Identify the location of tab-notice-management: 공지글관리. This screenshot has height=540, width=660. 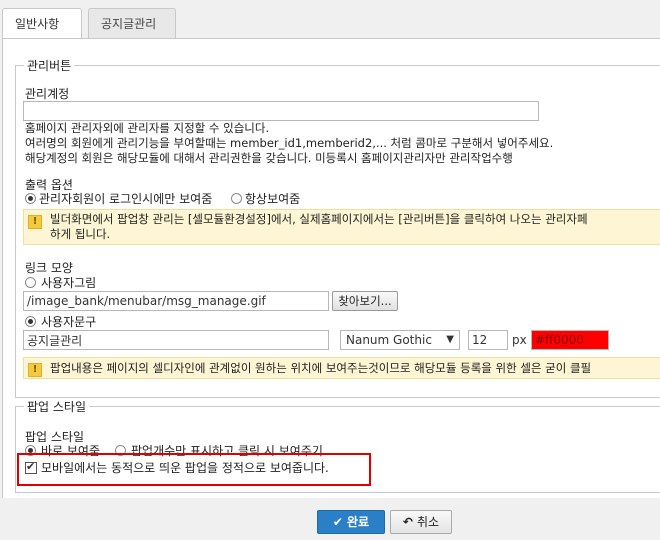
(132, 23).